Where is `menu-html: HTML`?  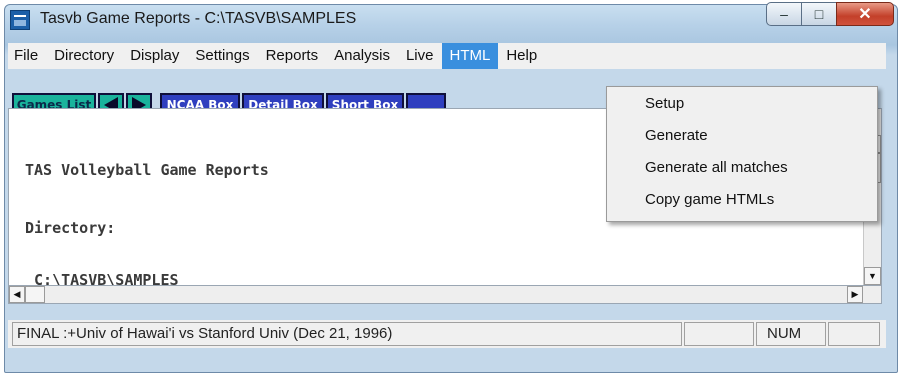 menu-html: HTML is located at coordinates (470, 56).